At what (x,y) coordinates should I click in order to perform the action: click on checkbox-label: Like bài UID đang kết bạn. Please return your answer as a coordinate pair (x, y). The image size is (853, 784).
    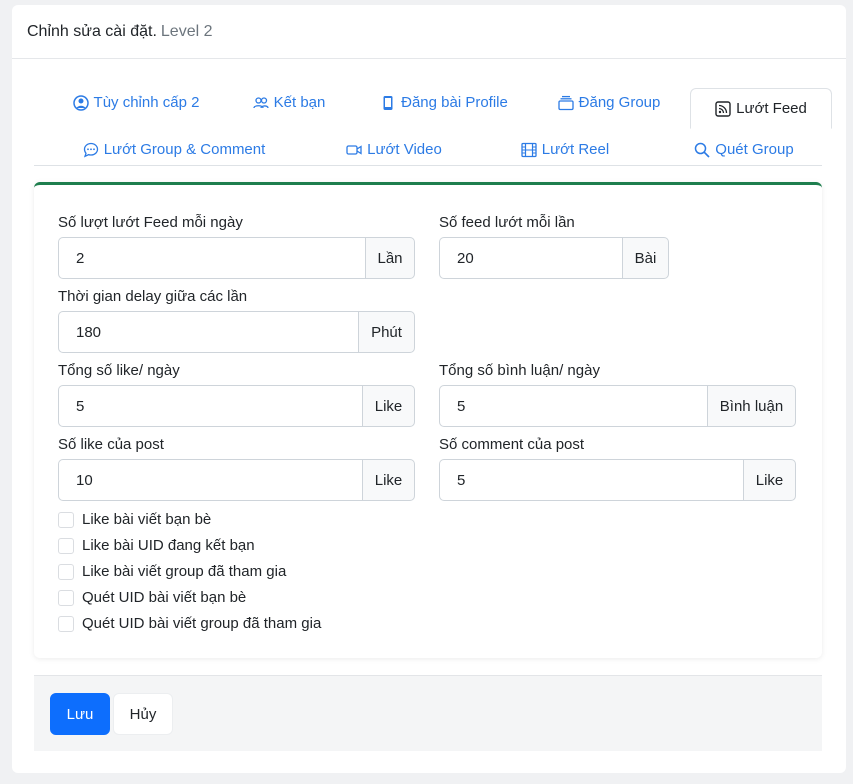
    Looking at the image, I should click on (168, 545).